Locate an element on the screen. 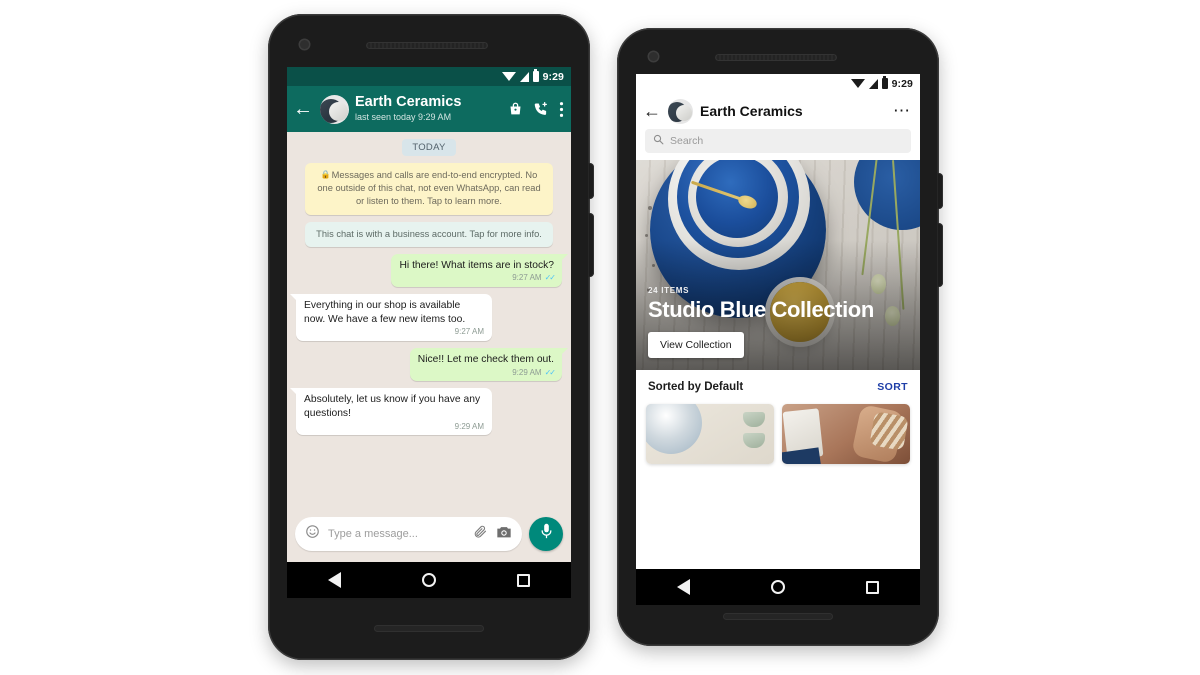  business-avatar is located at coordinates (680, 111).